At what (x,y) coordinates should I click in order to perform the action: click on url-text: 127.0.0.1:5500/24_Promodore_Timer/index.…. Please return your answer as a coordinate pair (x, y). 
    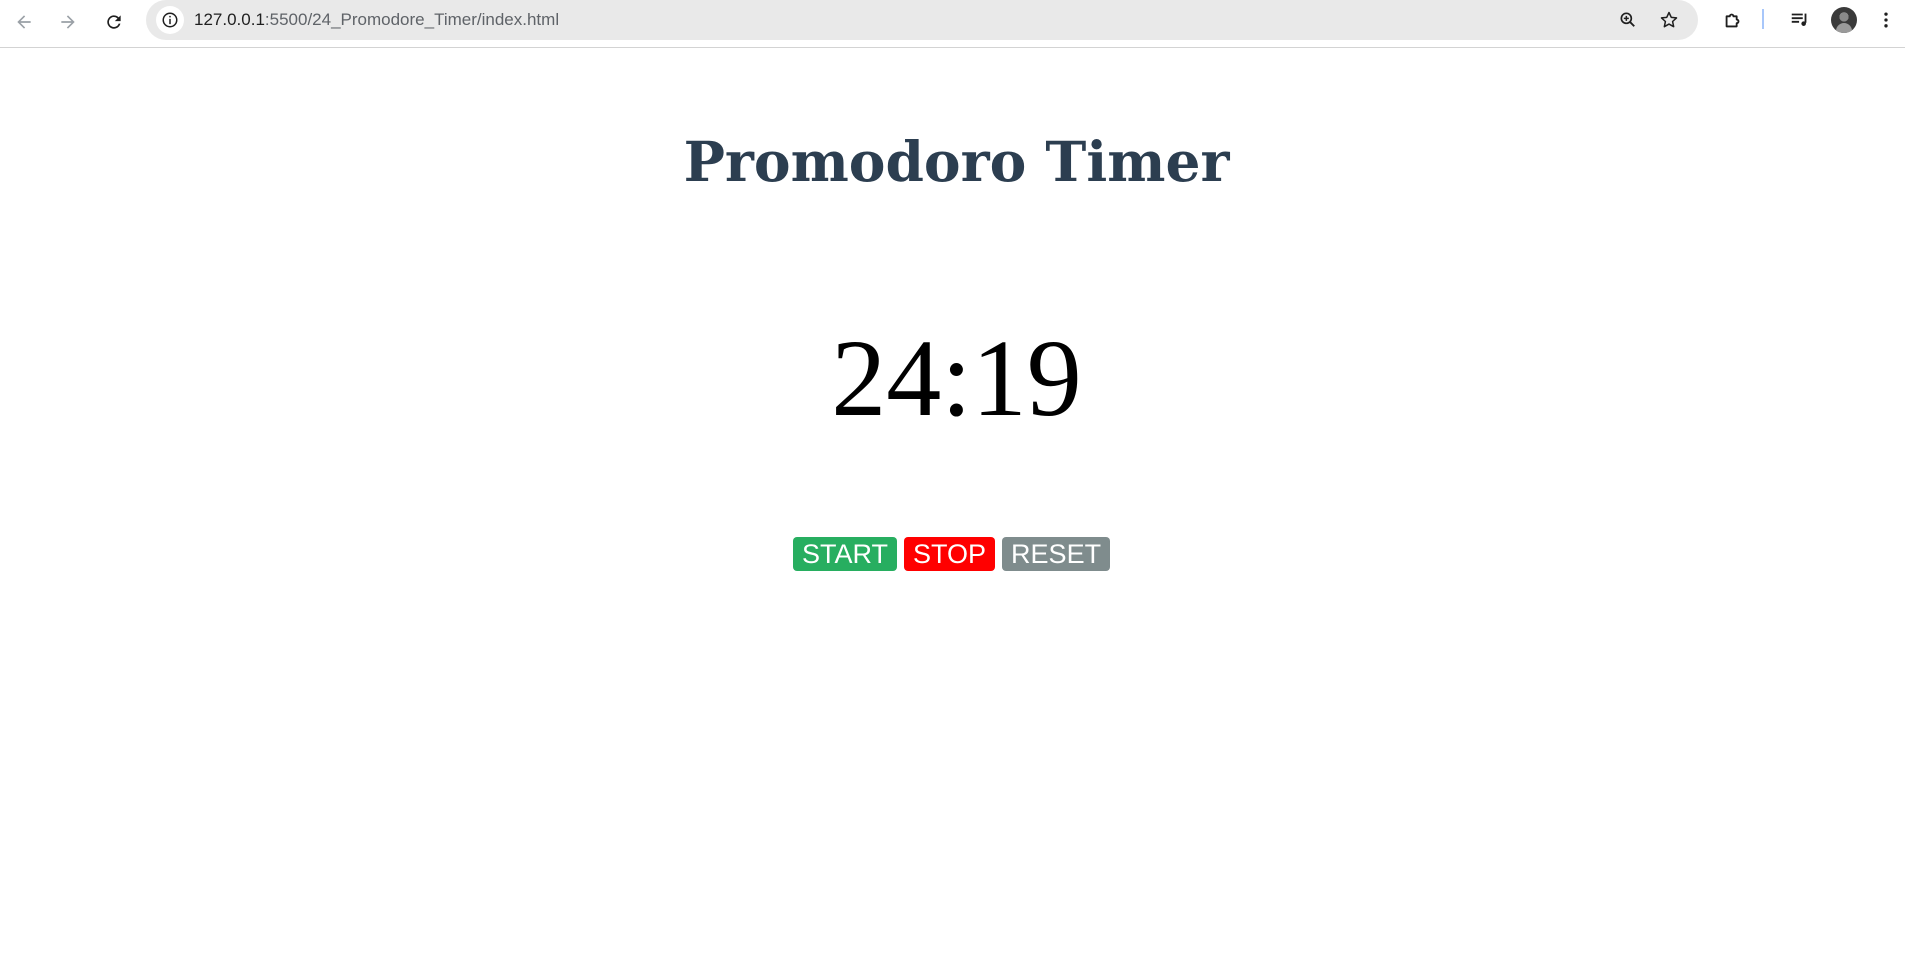
    Looking at the image, I should click on (376, 20).